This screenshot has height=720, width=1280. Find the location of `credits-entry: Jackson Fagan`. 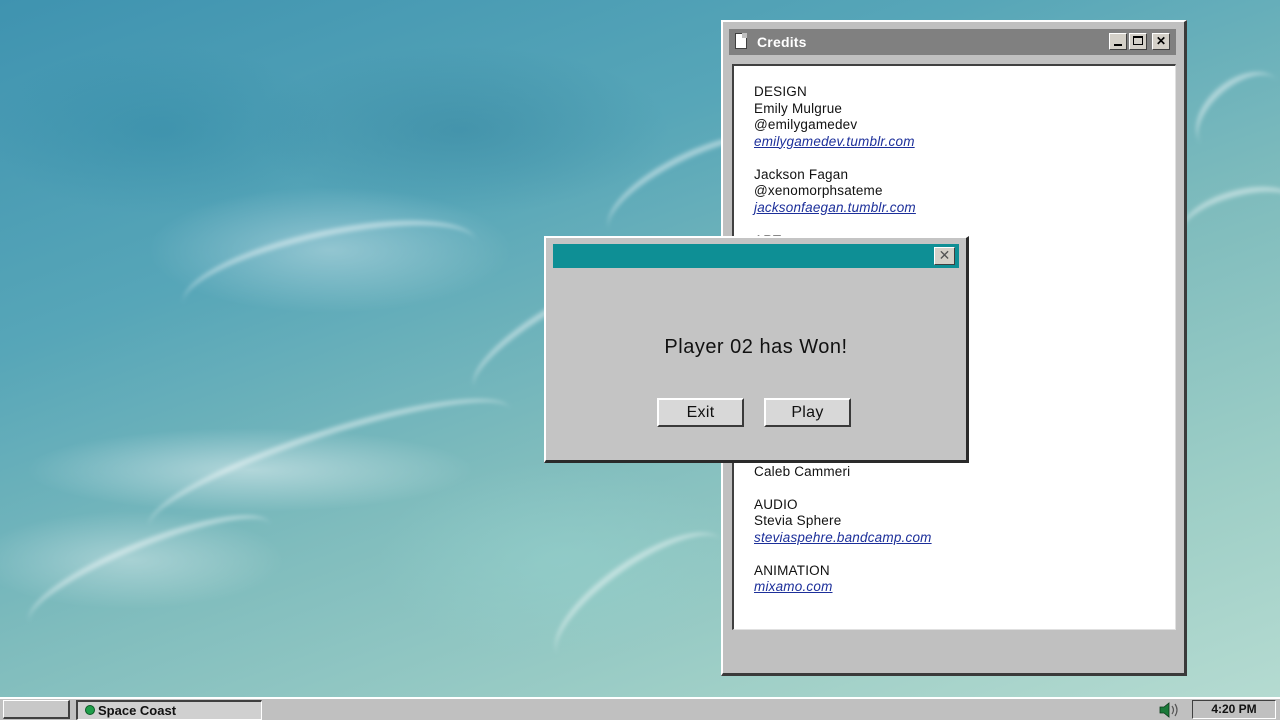

credits-entry: Jackson Fagan is located at coordinates (801, 174).